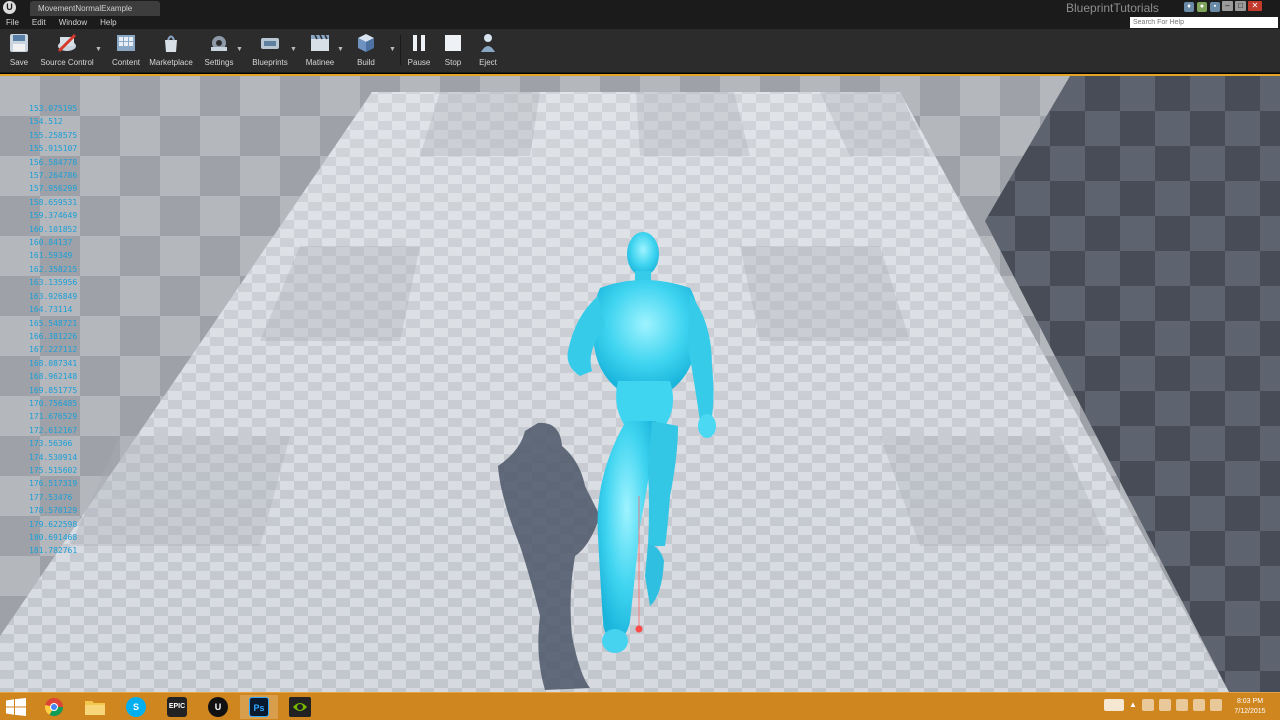 This screenshot has height=720, width=1280. What do you see at coordinates (53, 229) in the screenshot?
I see `stat-line: 160.101852` at bounding box center [53, 229].